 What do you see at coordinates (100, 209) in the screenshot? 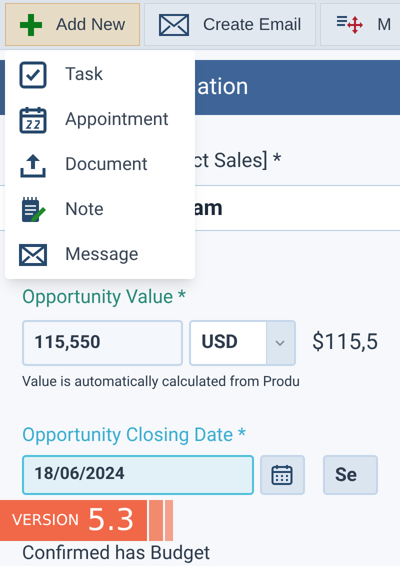
I see `menu-item: Note` at bounding box center [100, 209].